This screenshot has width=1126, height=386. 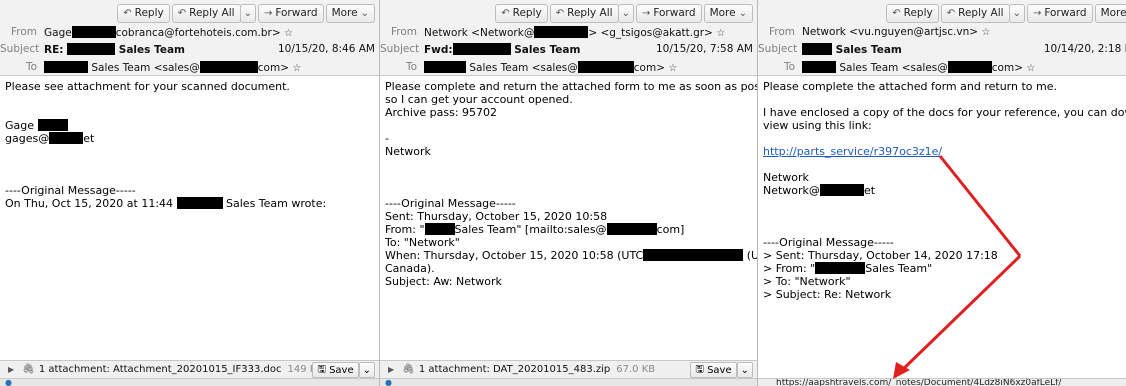 I want to click on from-name: Network <vu.nguyen@artjsc.vn>, so click(x=890, y=32).